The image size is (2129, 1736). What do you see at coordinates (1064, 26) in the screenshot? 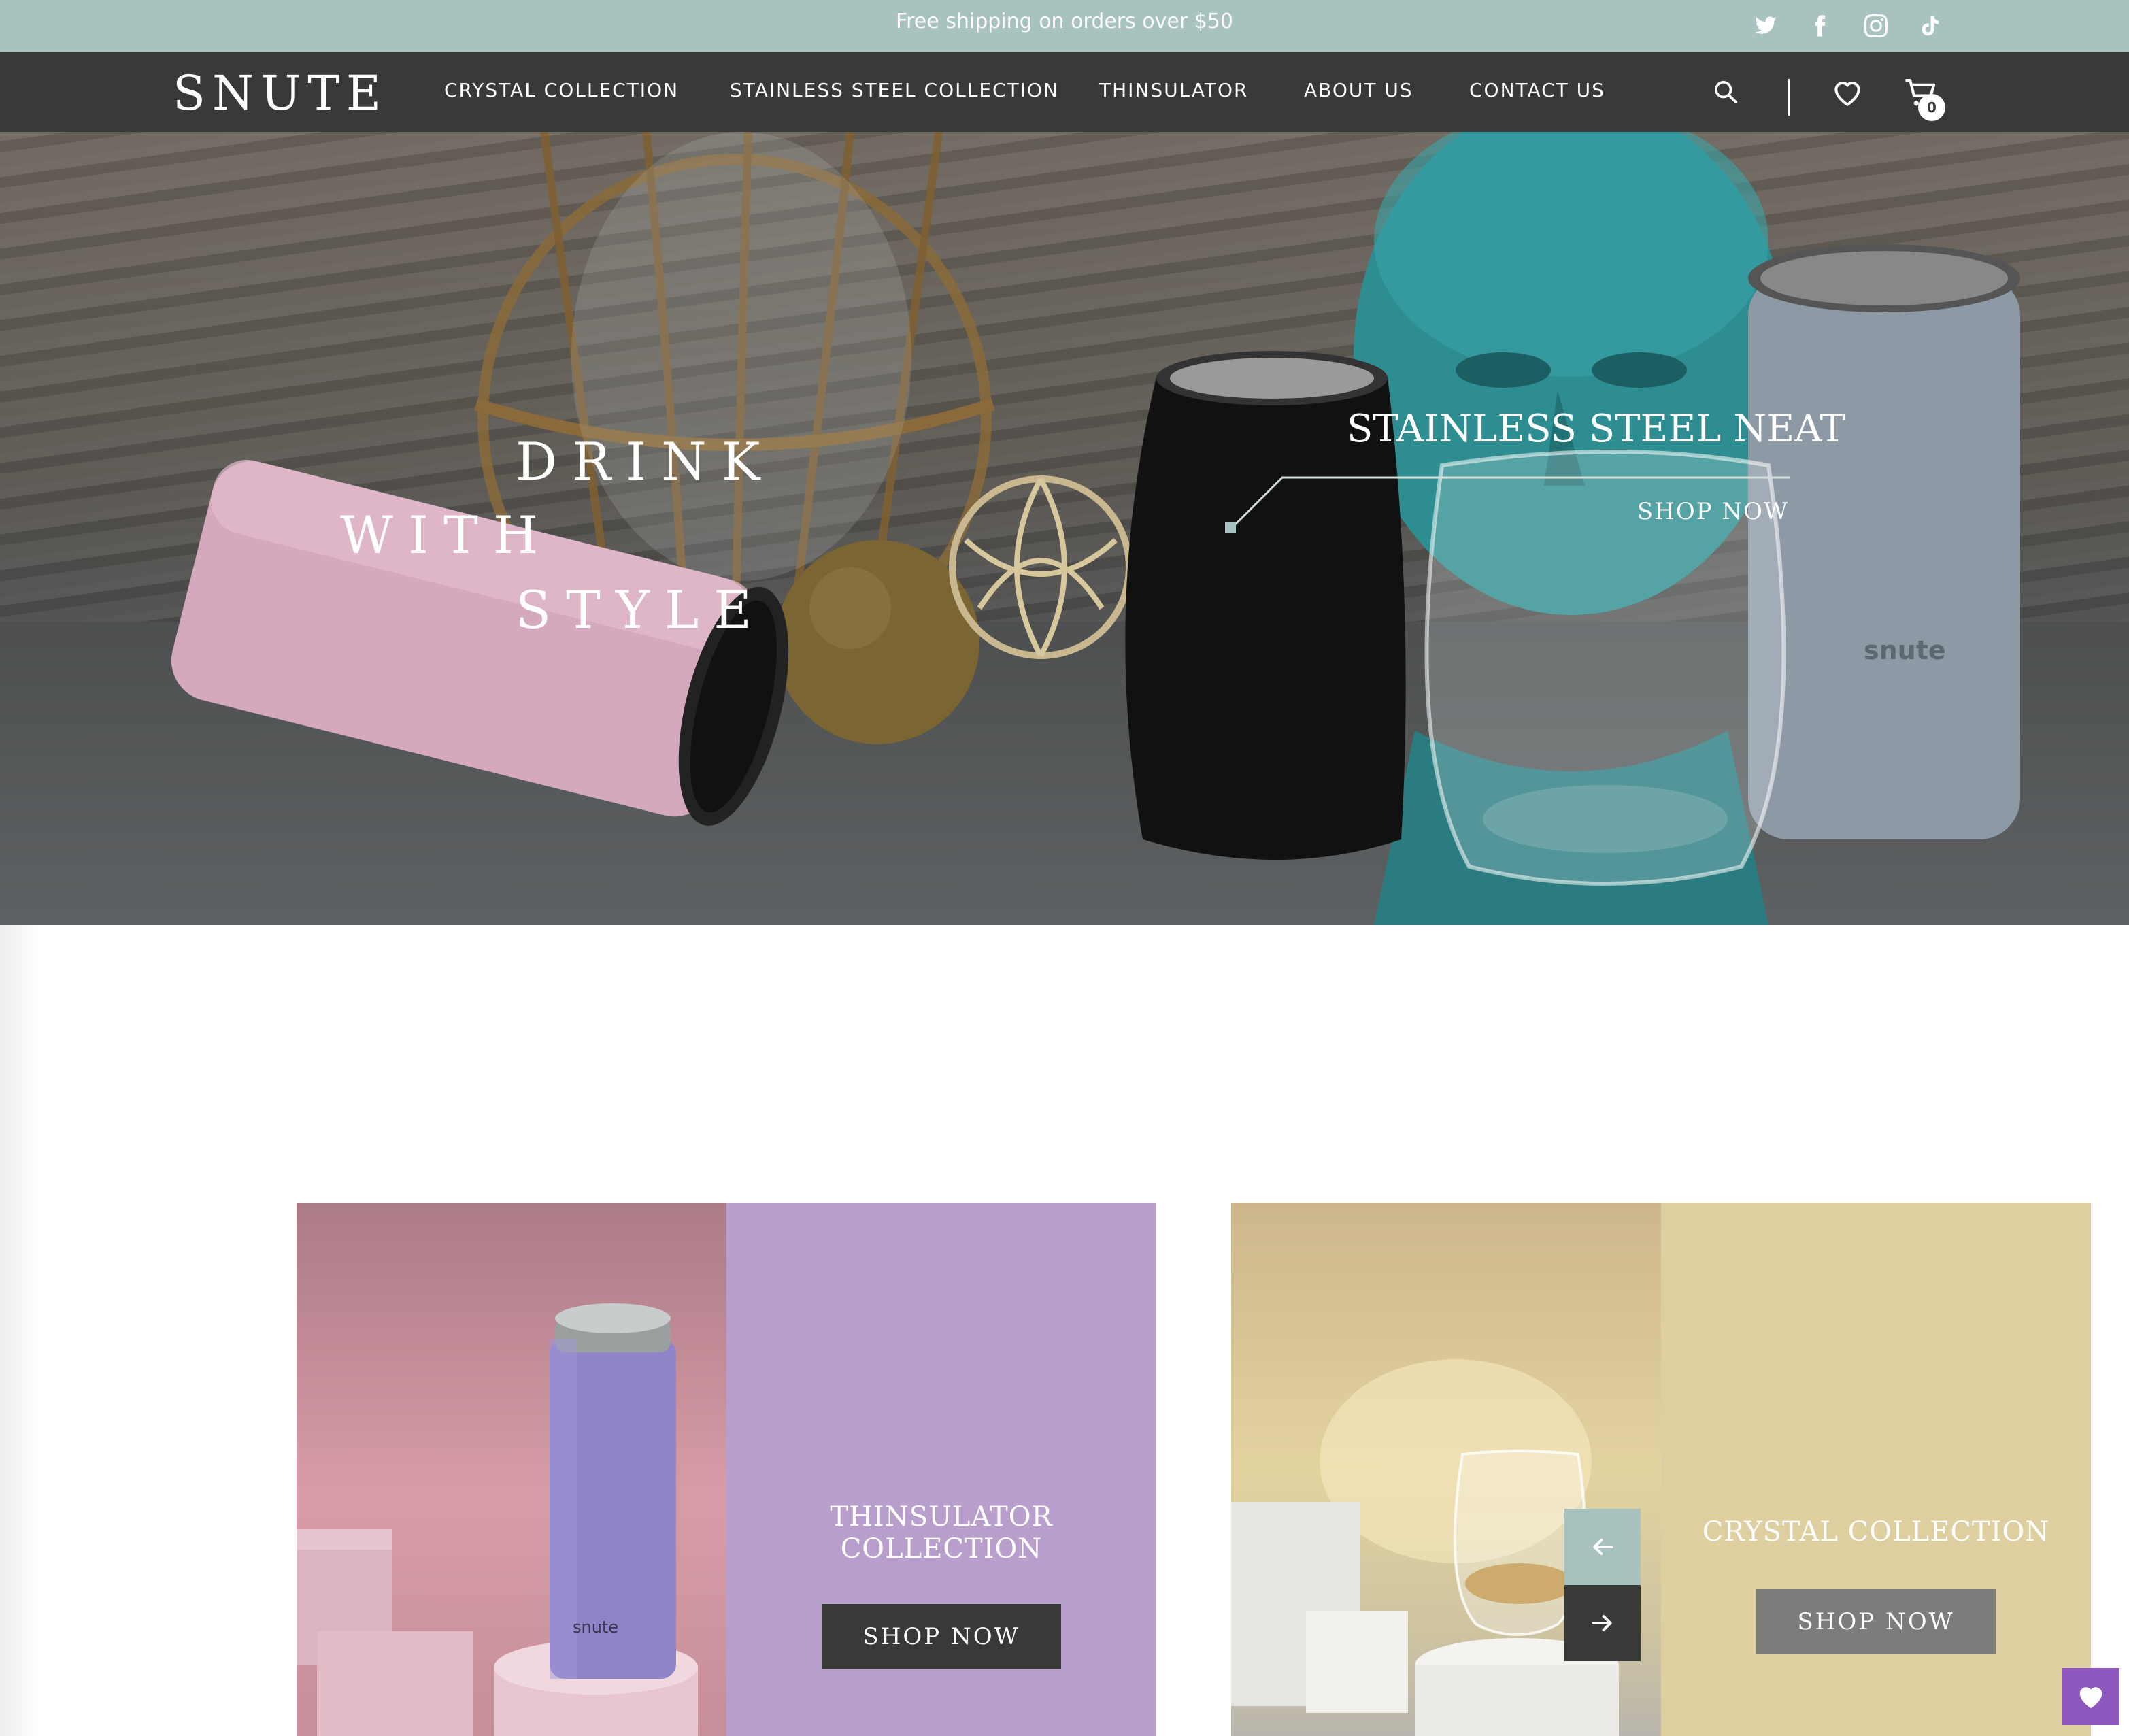
I see `announcement-bar: Free shipping on orders over $50` at bounding box center [1064, 26].